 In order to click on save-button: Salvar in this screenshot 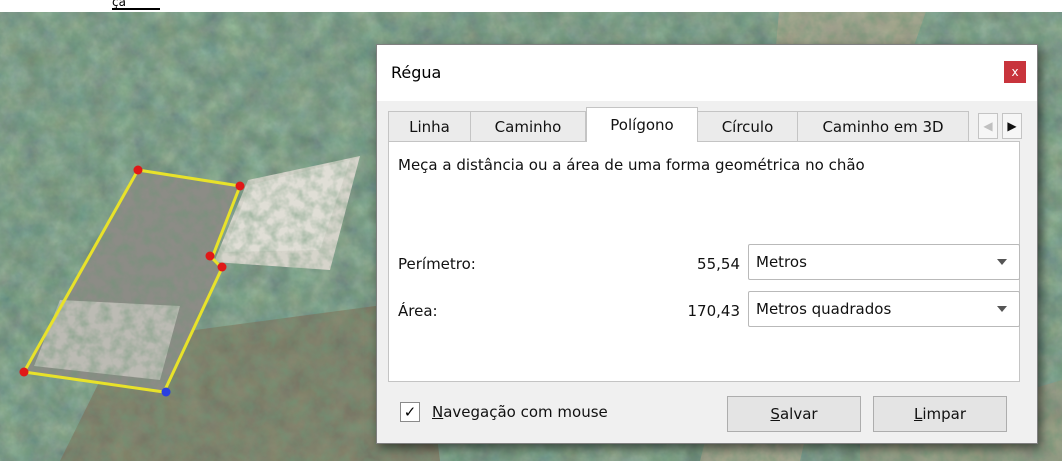, I will do `click(794, 414)`.